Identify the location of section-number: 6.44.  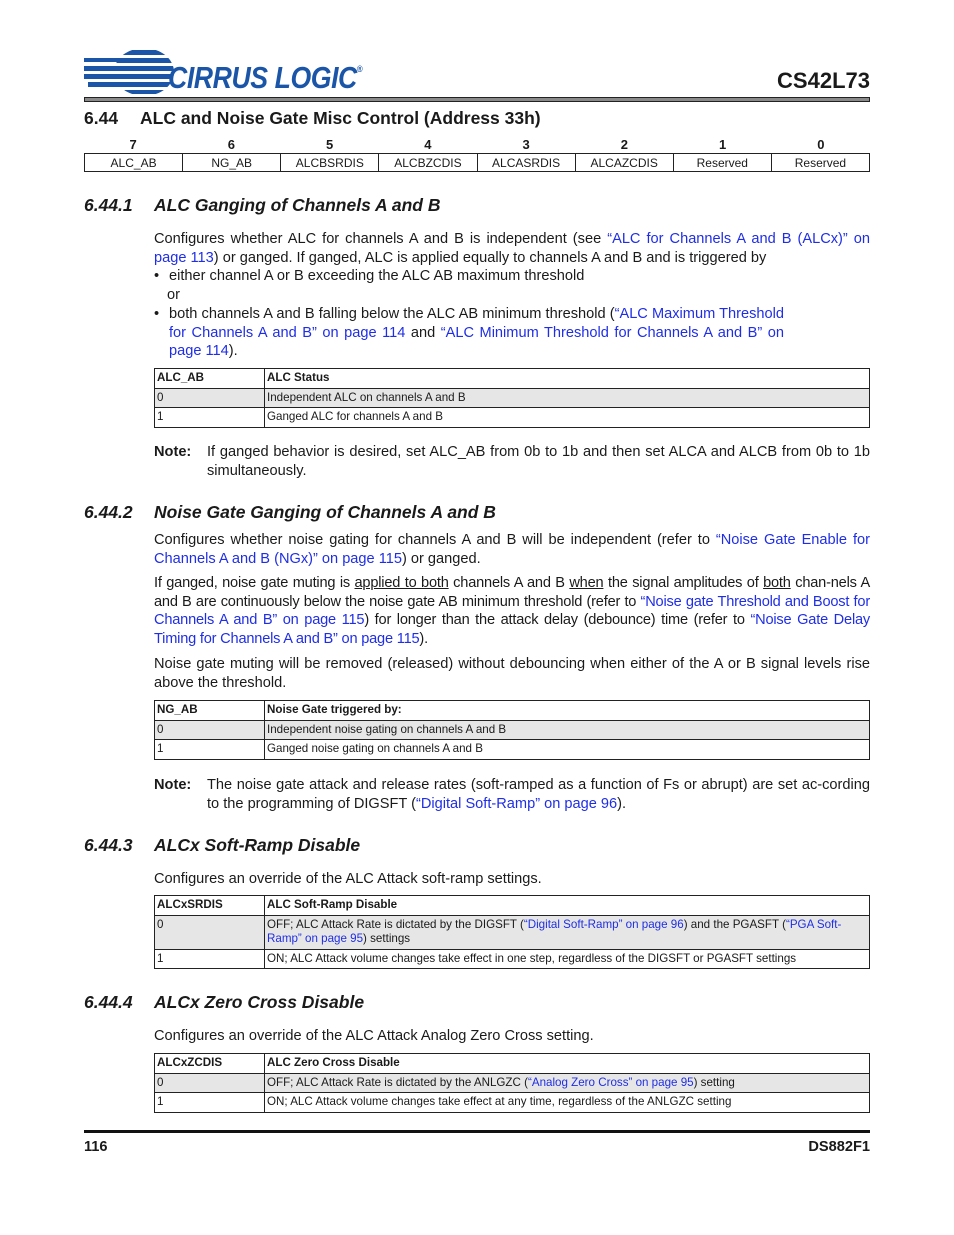
(101, 118).